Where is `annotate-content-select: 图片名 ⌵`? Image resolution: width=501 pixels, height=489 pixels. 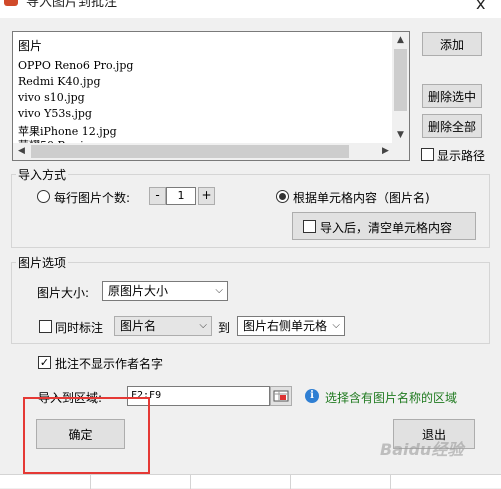 annotate-content-select: 图片名 ⌵ is located at coordinates (163, 326).